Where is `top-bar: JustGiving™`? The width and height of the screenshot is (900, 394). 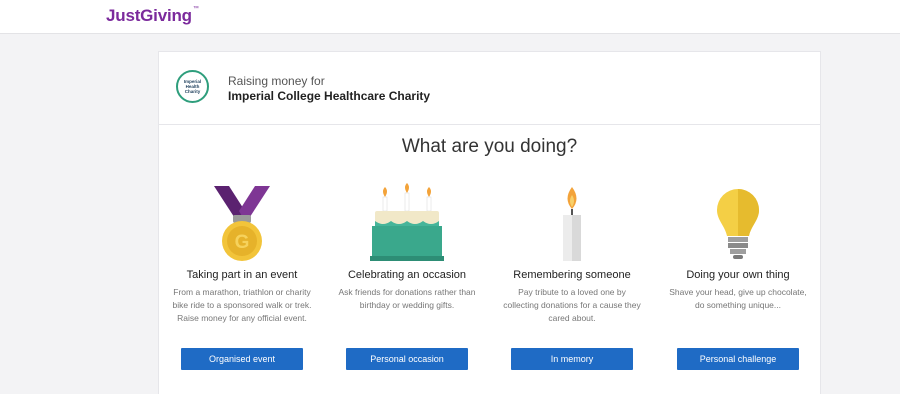 top-bar: JustGiving™ is located at coordinates (450, 17).